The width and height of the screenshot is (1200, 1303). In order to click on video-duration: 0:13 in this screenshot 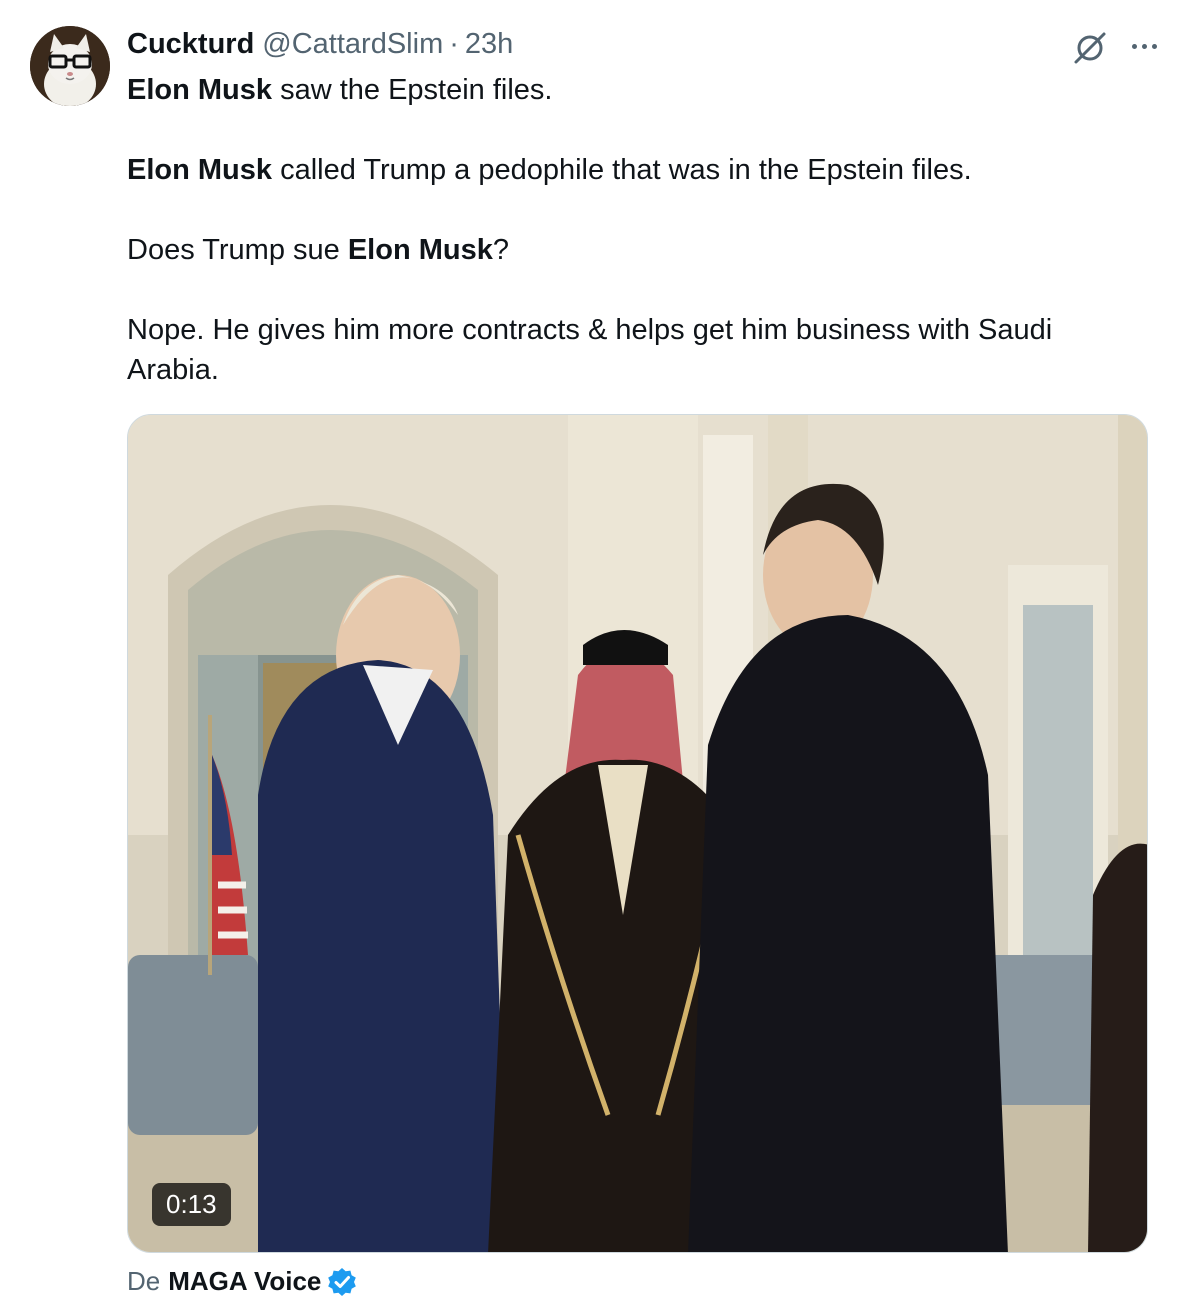, I will do `click(191, 1204)`.